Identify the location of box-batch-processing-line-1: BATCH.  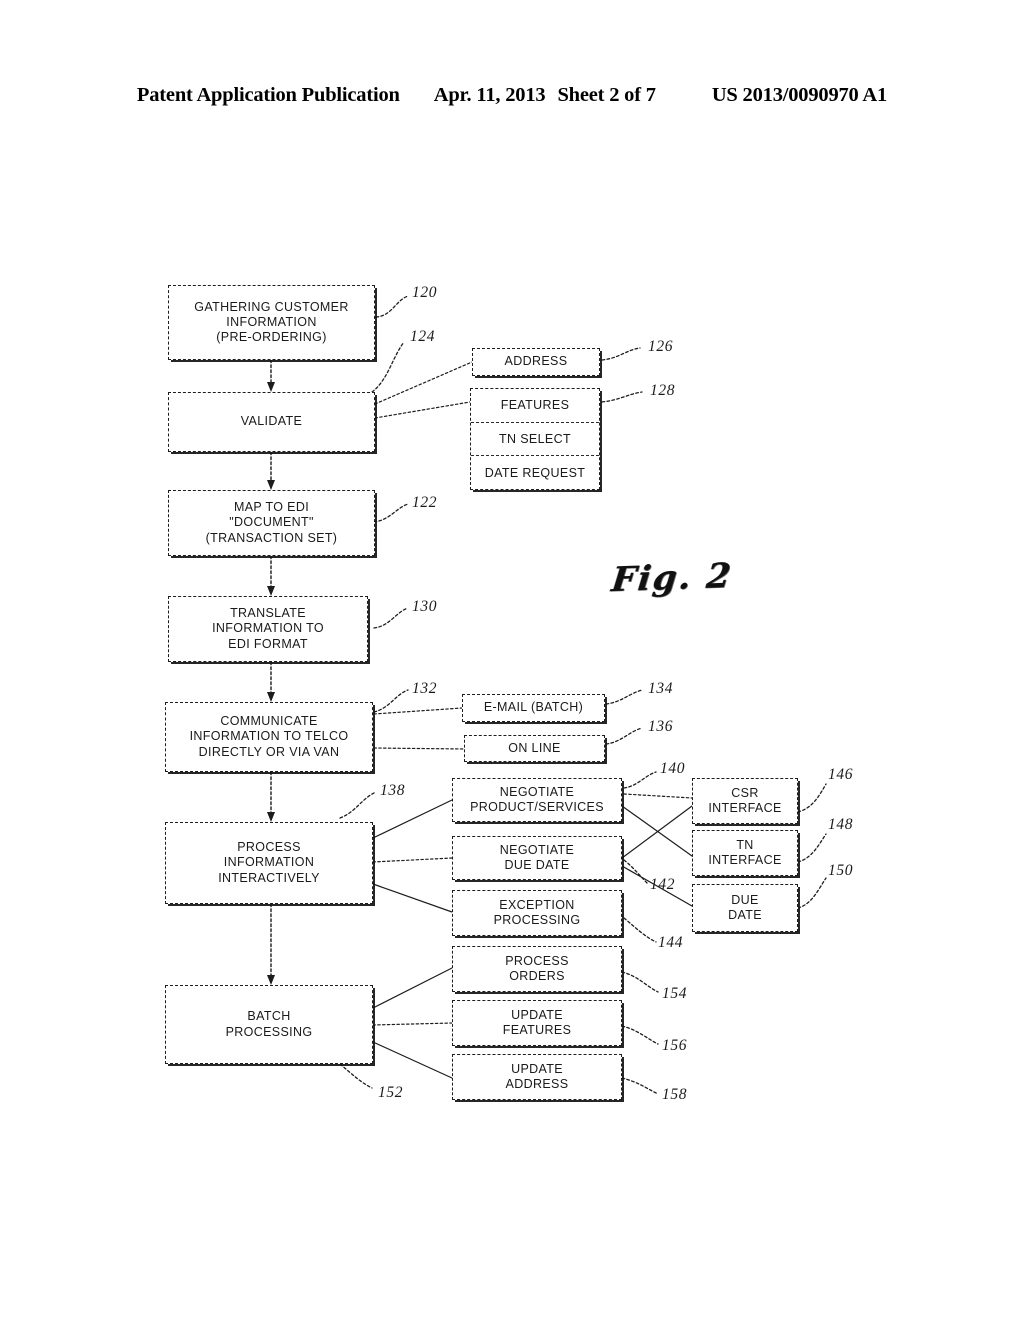
(269, 1016).